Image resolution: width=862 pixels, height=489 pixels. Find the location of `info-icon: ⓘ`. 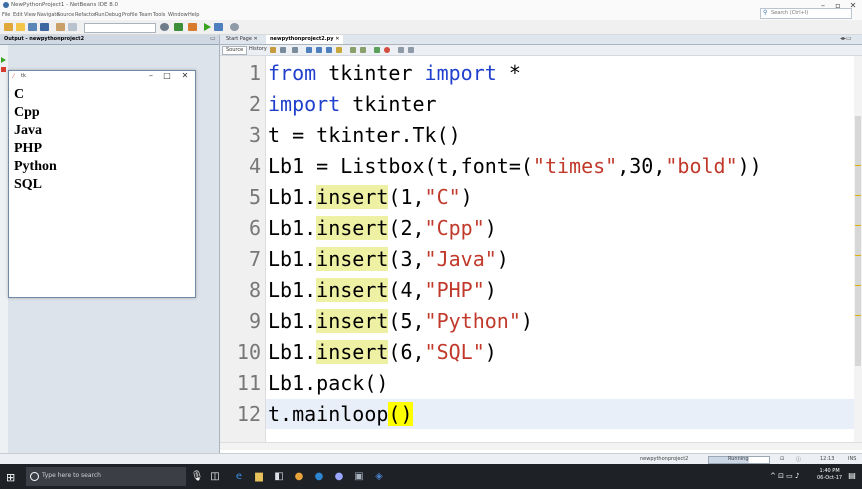

info-icon: ⓘ is located at coordinates (798, 459).